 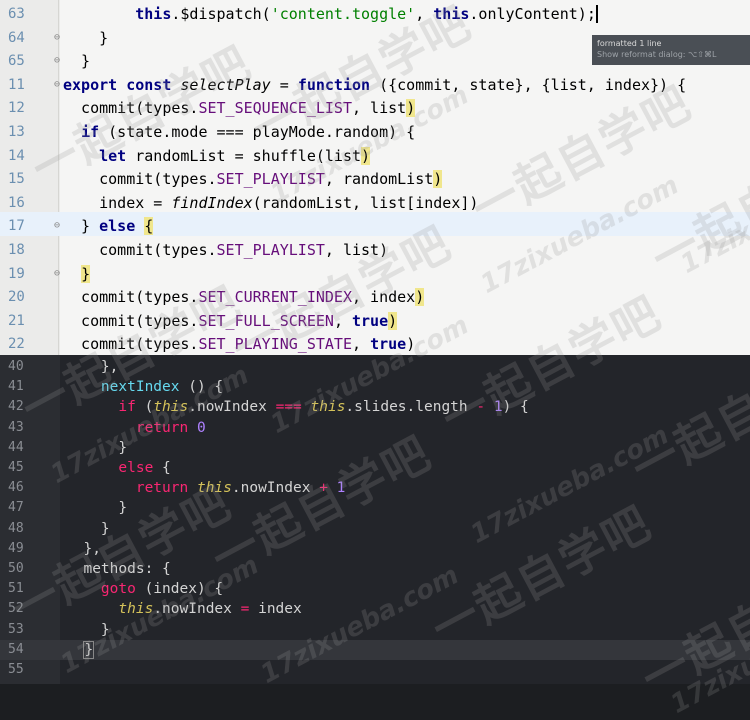 What do you see at coordinates (16, 609) in the screenshot?
I see `line-number: 52` at bounding box center [16, 609].